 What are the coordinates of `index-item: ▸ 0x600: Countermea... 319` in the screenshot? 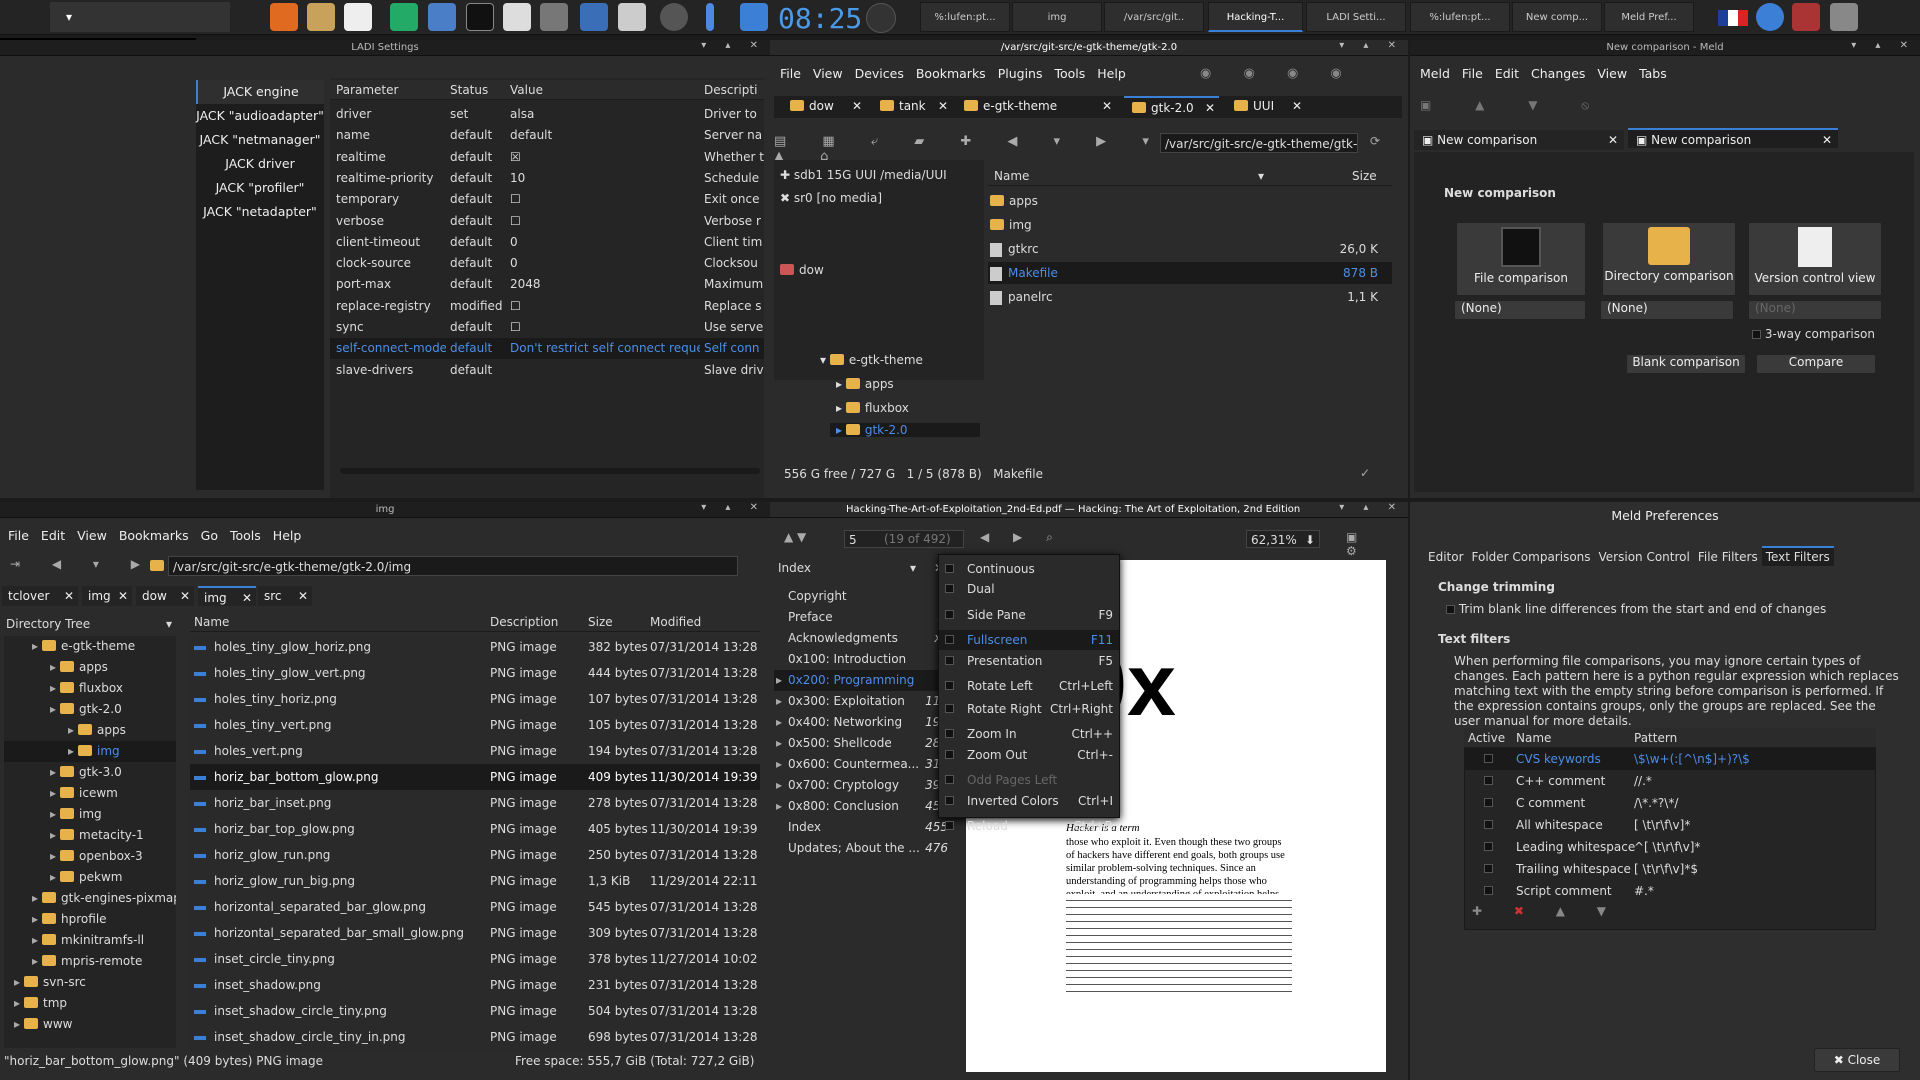 It's located at (864, 764).